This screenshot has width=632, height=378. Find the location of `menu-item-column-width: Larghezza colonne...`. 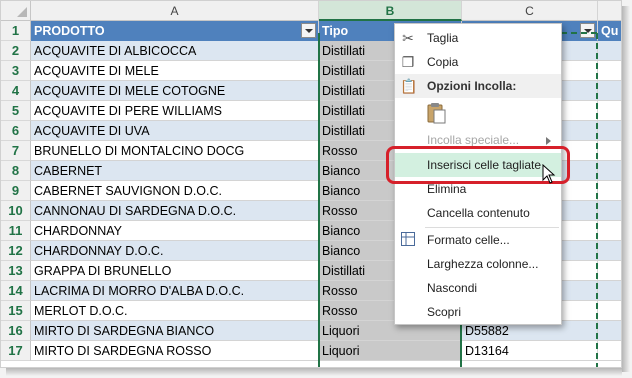

menu-item-column-width: Larghezza colonne... is located at coordinates (478, 264).